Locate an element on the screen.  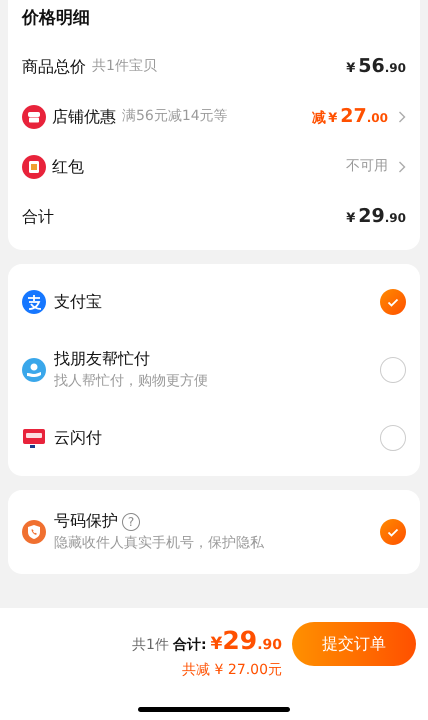
phone-shield-icon is located at coordinates (34, 532).